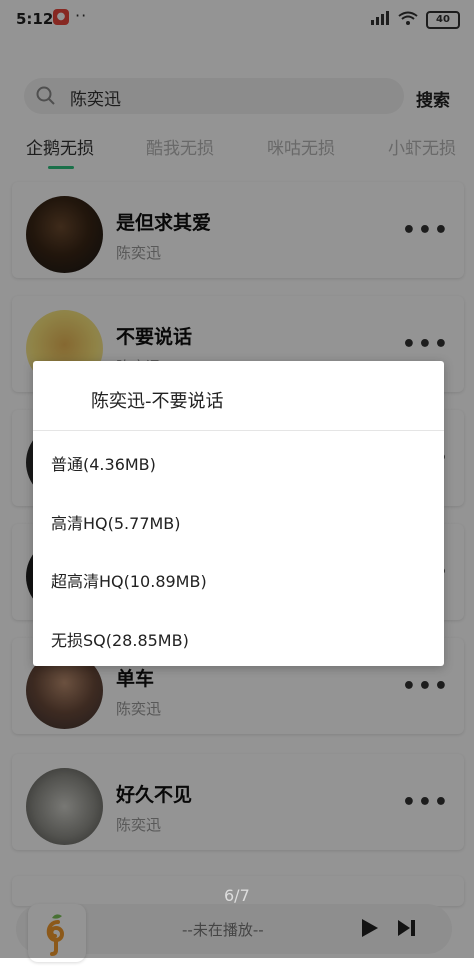 This screenshot has width=474, height=966. What do you see at coordinates (103, 463) in the screenshot?
I see `quality-option-standard: 普通(4.36MB)` at bounding box center [103, 463].